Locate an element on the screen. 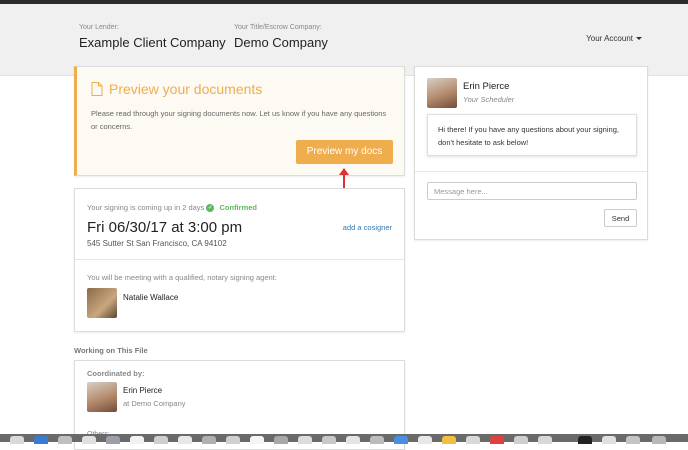 This screenshot has width=688, height=450. preview-title-text: Preview your documents is located at coordinates (186, 89).